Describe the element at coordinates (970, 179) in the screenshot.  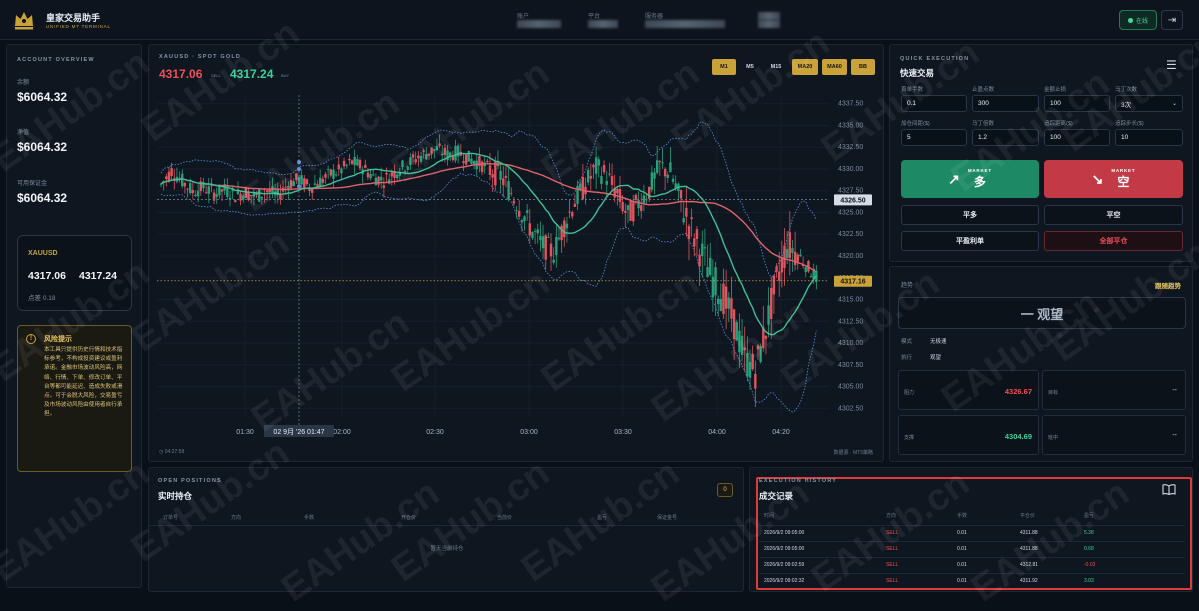
I see `market-long-button: ↗ MARKET 多` at that location.